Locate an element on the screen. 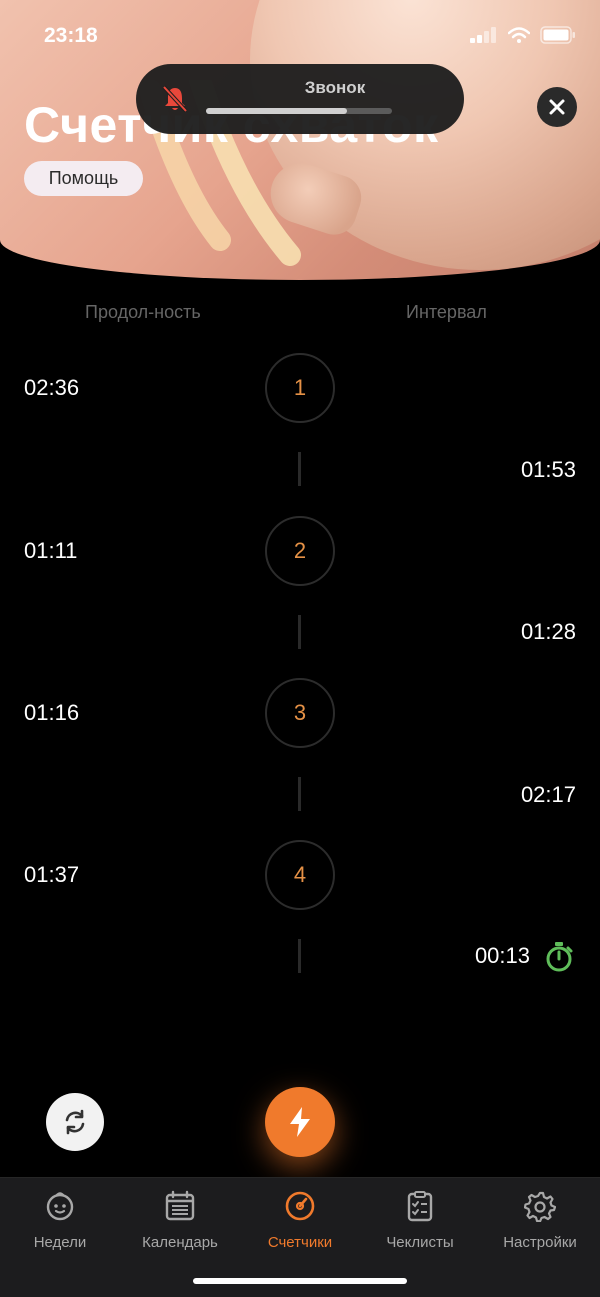 The width and height of the screenshot is (600, 1297). refresh-icon is located at coordinates (75, 1122).